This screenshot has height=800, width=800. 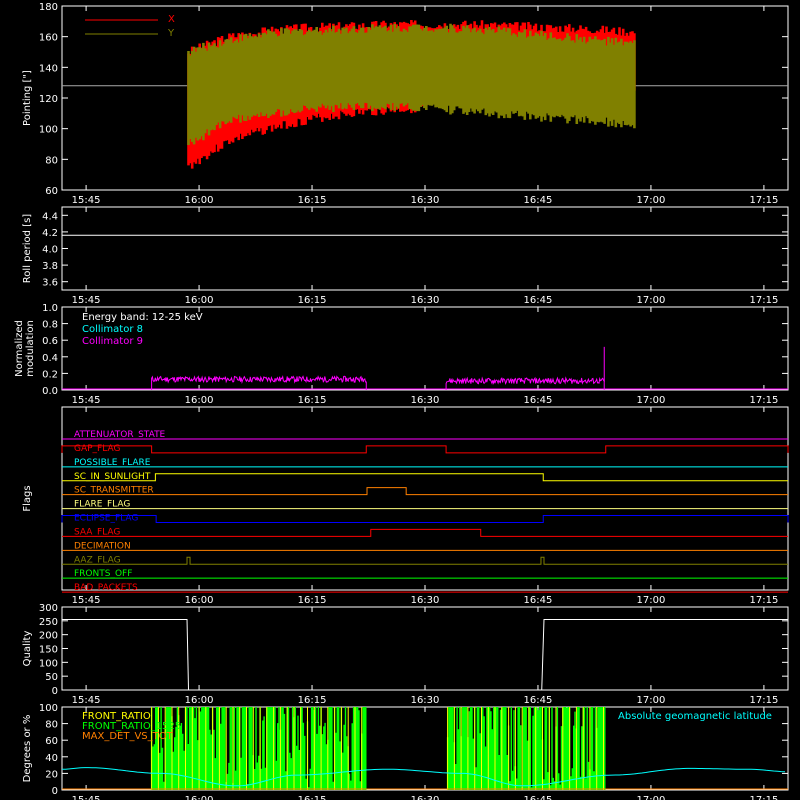 I want to click on legend-label-x: X, so click(x=171, y=19).